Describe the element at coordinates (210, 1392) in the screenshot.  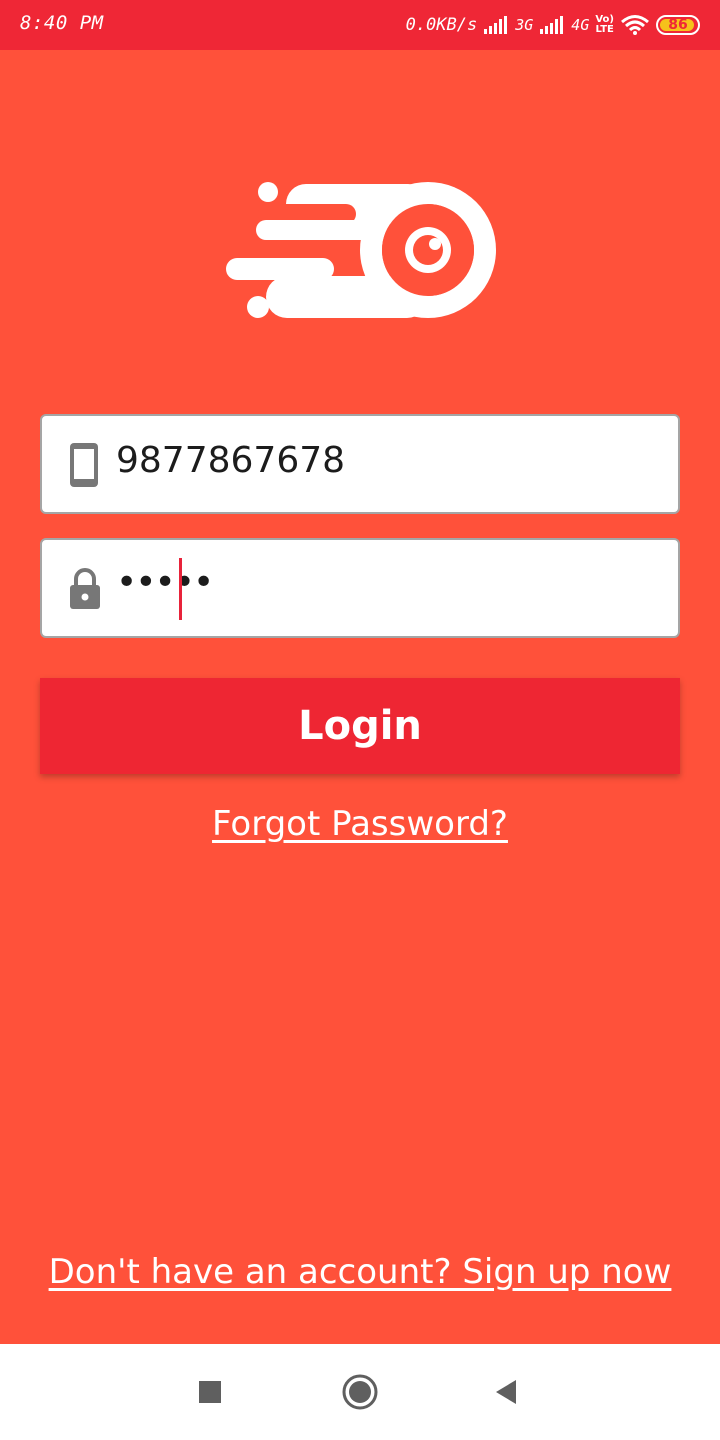
I see `recent-apps-icon` at that location.